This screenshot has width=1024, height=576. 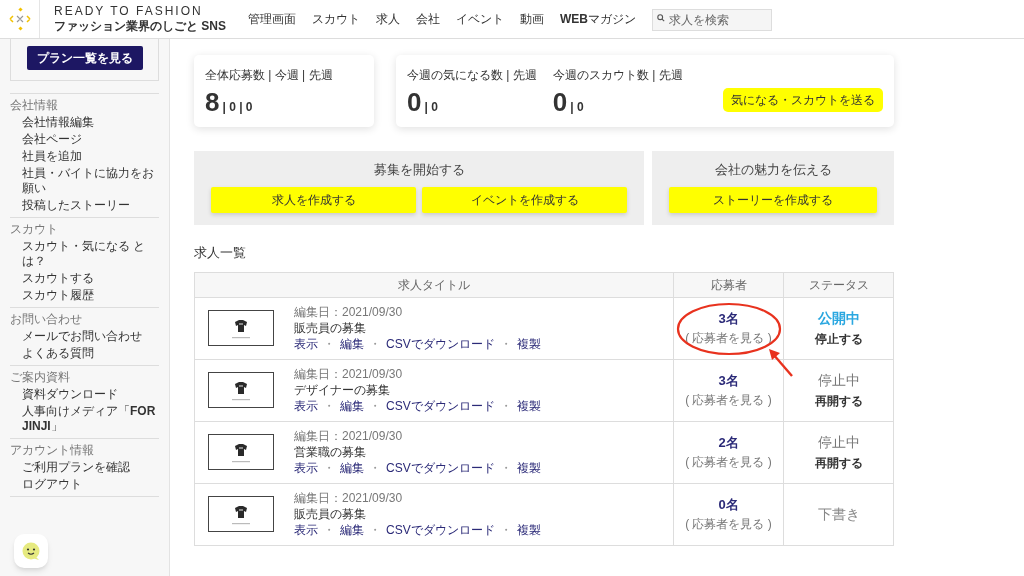 What do you see at coordinates (414, 102) in the screenshot?
I see `stat-value: 0` at bounding box center [414, 102].